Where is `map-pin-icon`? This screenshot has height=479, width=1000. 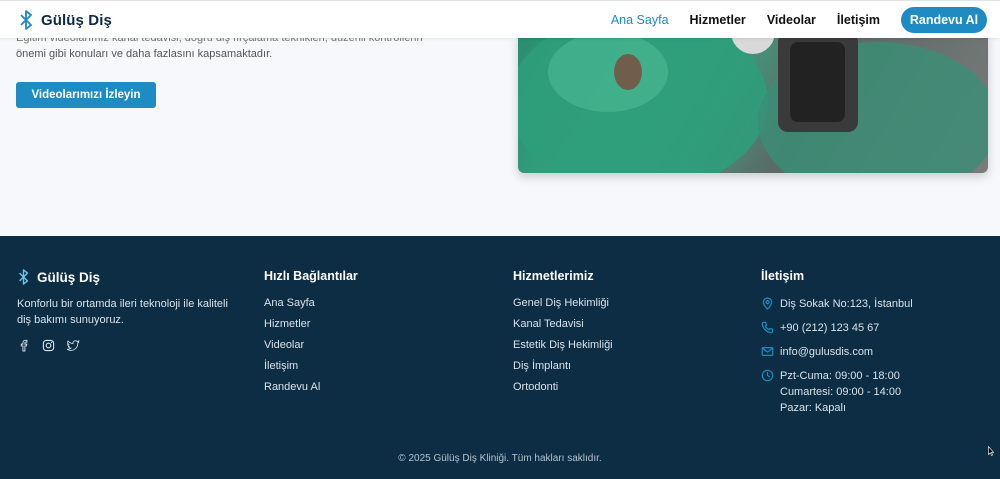
map-pin-icon is located at coordinates (767, 303).